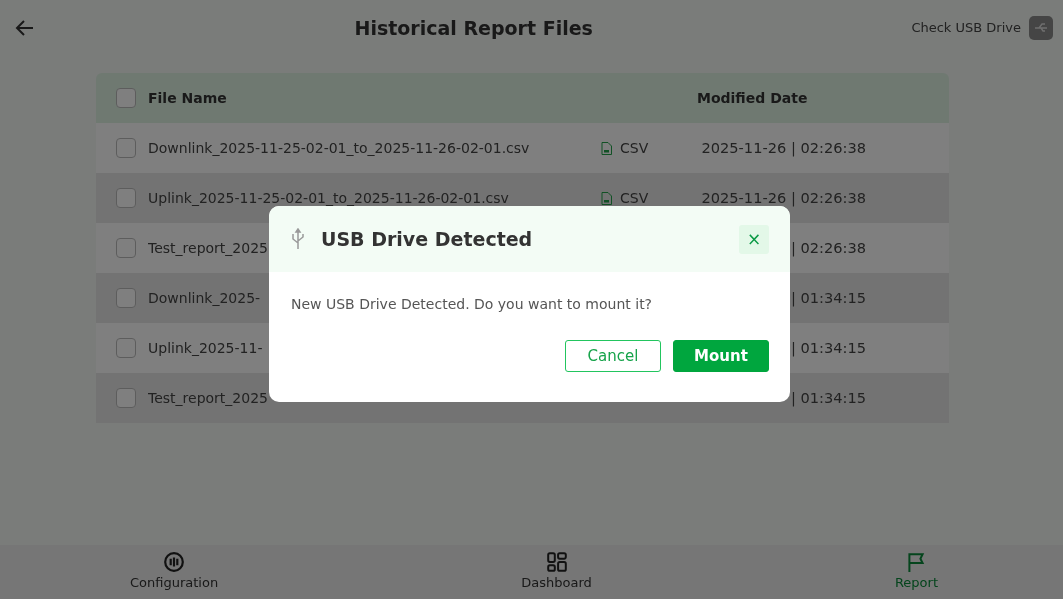  Describe the element at coordinates (339, 147) in the screenshot. I see `file-name: Downlink_2025-11-25-02-01_to_2025-11-26-02-01.csv` at that location.